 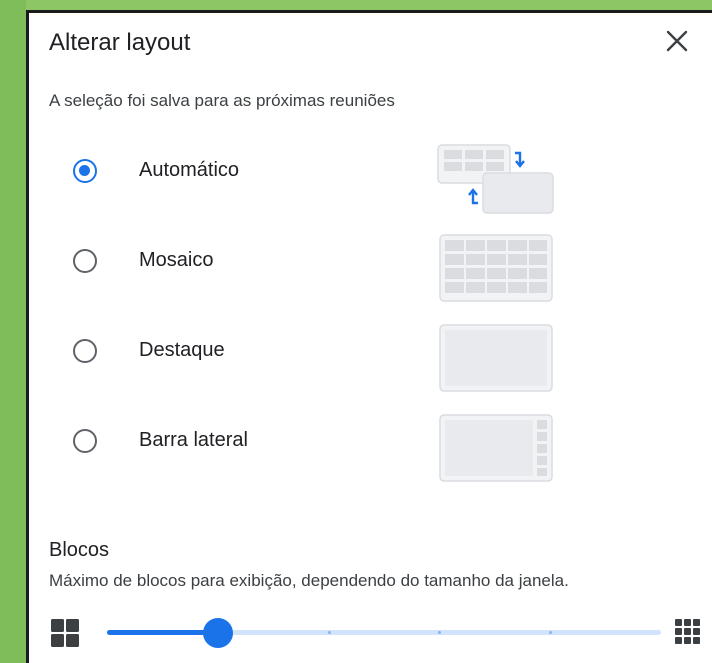 What do you see at coordinates (193, 440) in the screenshot?
I see `option-label-sidebar: Barra lateral` at bounding box center [193, 440].